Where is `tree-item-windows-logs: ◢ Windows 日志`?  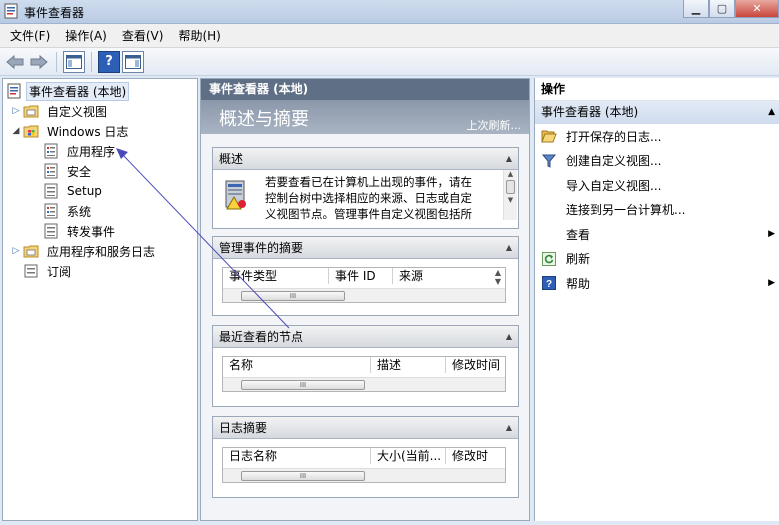 tree-item-windows-logs: ◢ Windows 日志 is located at coordinates (71, 131).